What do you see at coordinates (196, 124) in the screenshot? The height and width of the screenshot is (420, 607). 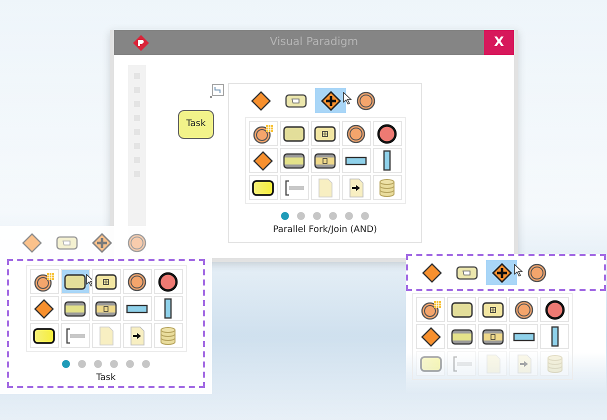 I see `task-node: Task` at bounding box center [196, 124].